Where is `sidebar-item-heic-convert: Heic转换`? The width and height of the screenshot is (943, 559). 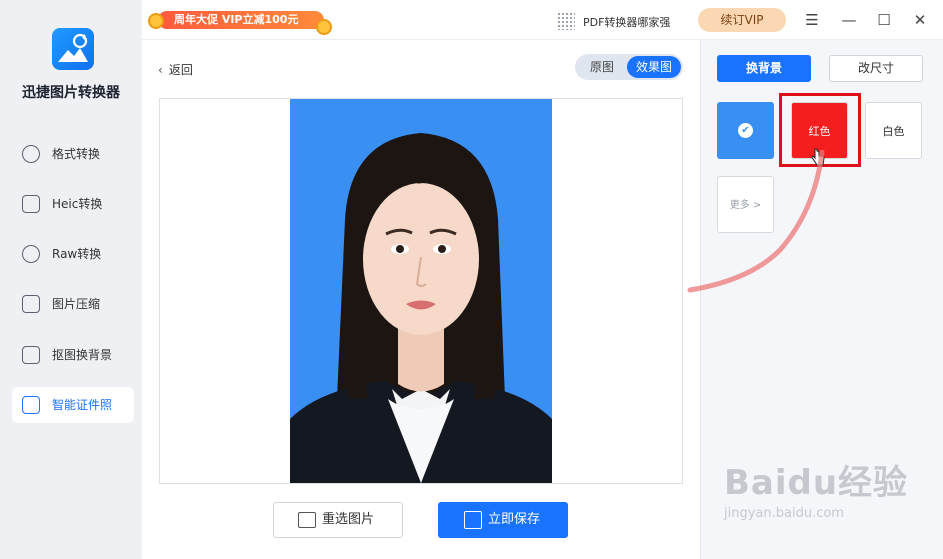 sidebar-item-heic-convert: Heic转换 is located at coordinates (73, 204).